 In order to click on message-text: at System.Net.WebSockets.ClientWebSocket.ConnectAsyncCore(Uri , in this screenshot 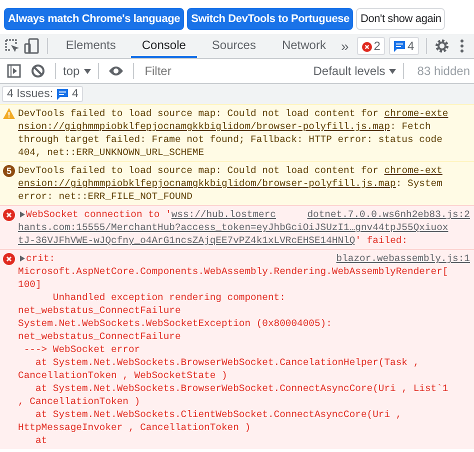, I will do `click(218, 414)`.